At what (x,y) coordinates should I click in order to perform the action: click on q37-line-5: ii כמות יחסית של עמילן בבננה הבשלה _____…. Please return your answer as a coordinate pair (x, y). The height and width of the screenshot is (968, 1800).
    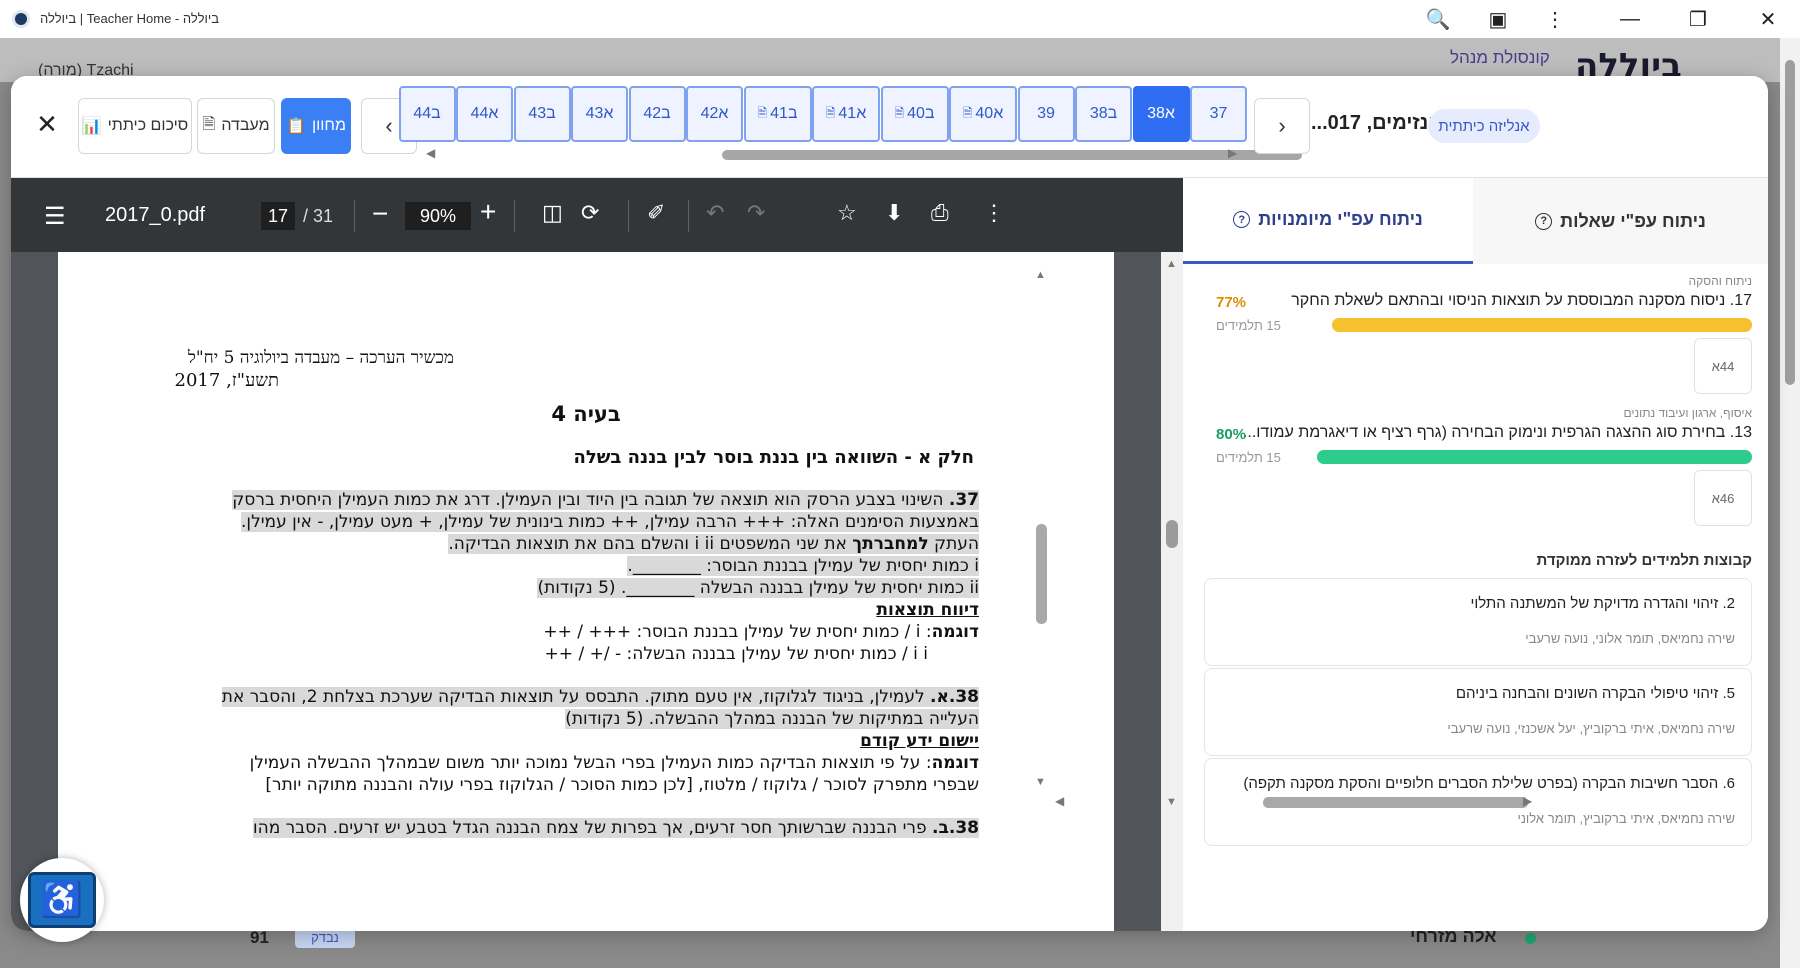
    Looking at the image, I should click on (758, 588).